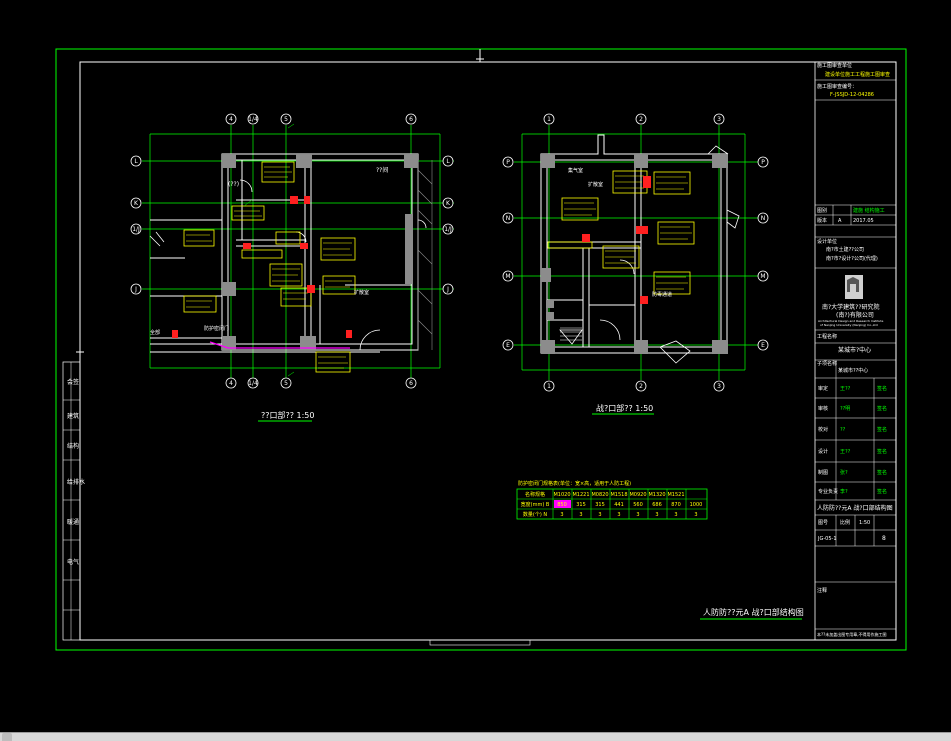 This screenshot has height=741, width=951. I want to click on left-plan-title: ??口部?? 1:50, so click(288, 415).